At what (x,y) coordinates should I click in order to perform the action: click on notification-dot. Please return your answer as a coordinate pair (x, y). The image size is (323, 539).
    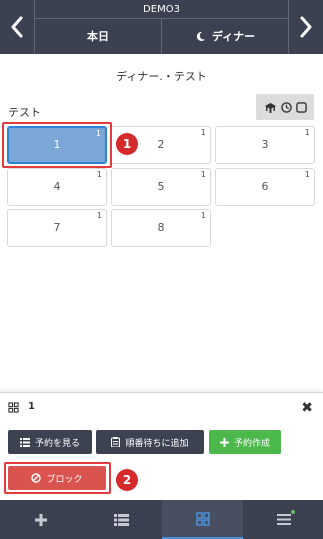
    Looking at the image, I should click on (293, 512).